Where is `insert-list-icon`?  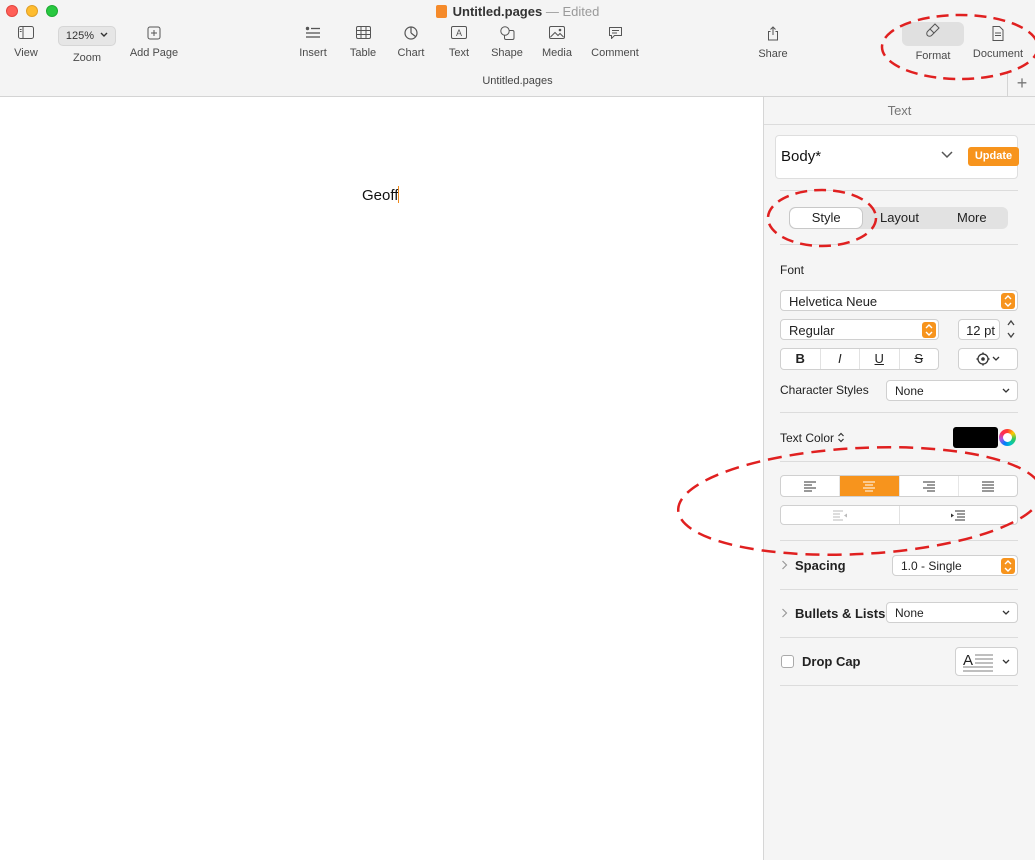 insert-list-icon is located at coordinates (312, 32).